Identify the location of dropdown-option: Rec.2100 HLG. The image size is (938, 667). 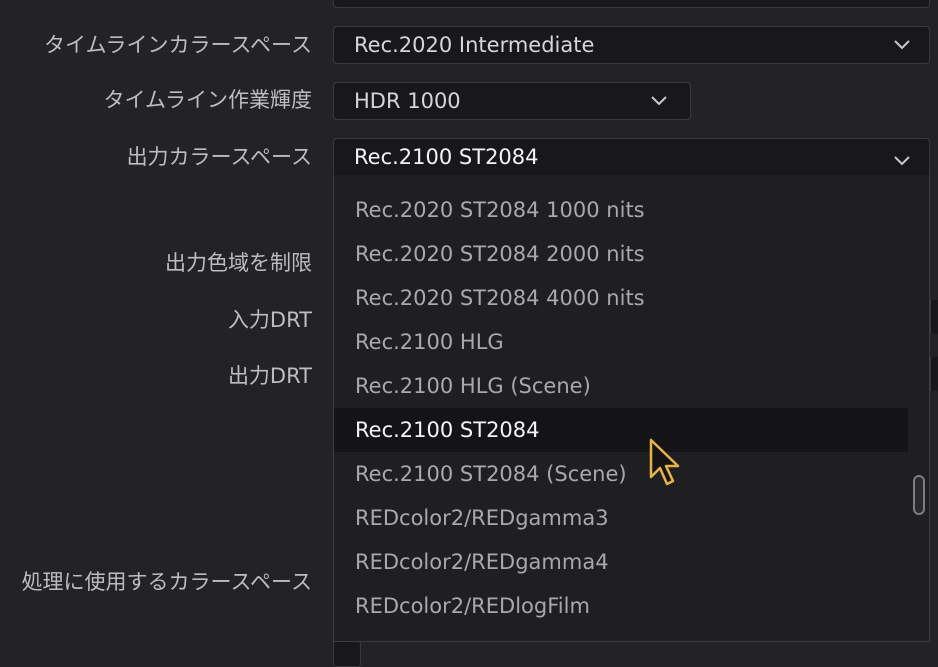
(621, 342).